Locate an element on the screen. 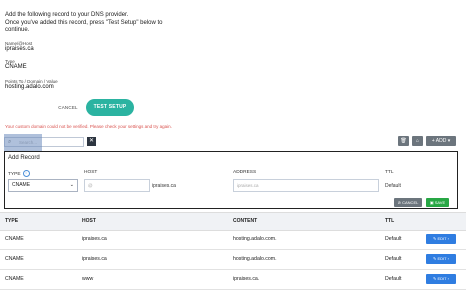 The height and width of the screenshot is (305, 474). type-select-value: CNAME is located at coordinates (21, 185).